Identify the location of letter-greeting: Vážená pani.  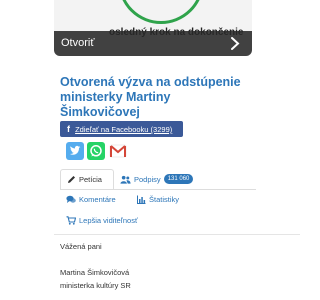
(81, 246).